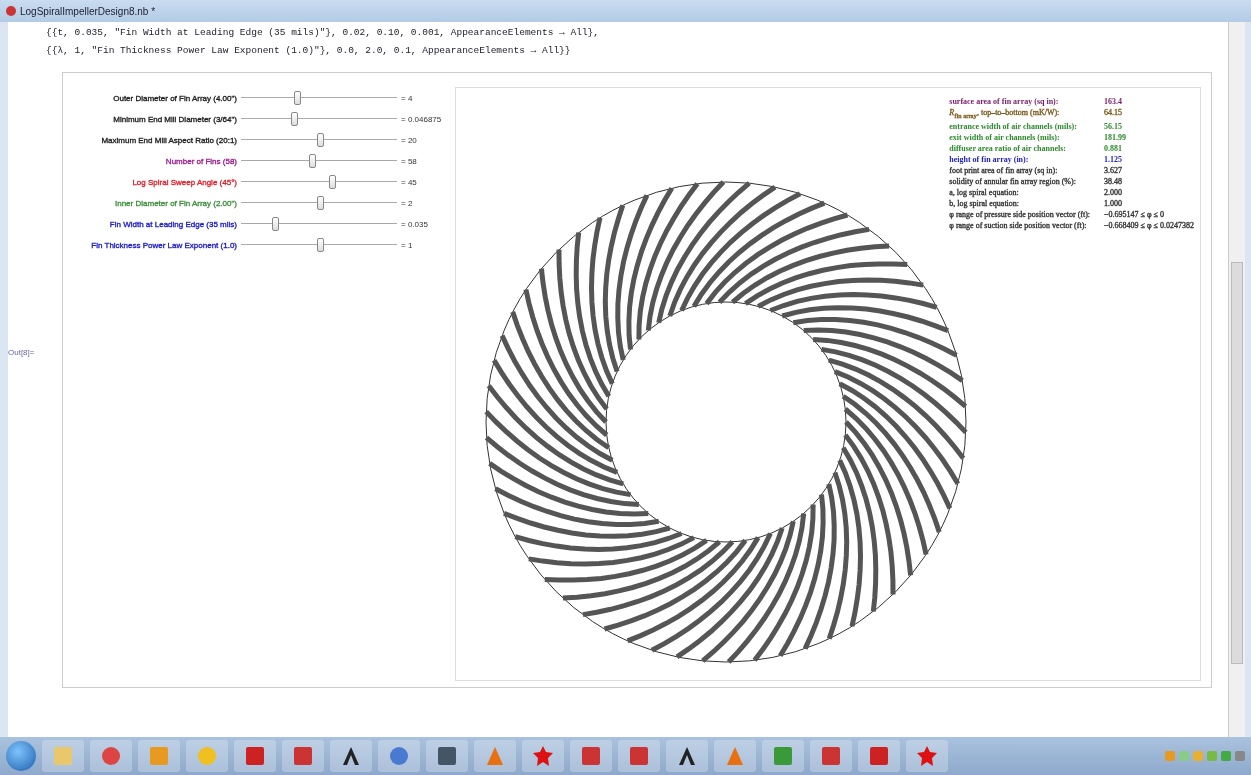 The image size is (1251, 775). What do you see at coordinates (1114, 101) in the screenshot?
I see `result-value: 163.4` at bounding box center [1114, 101].